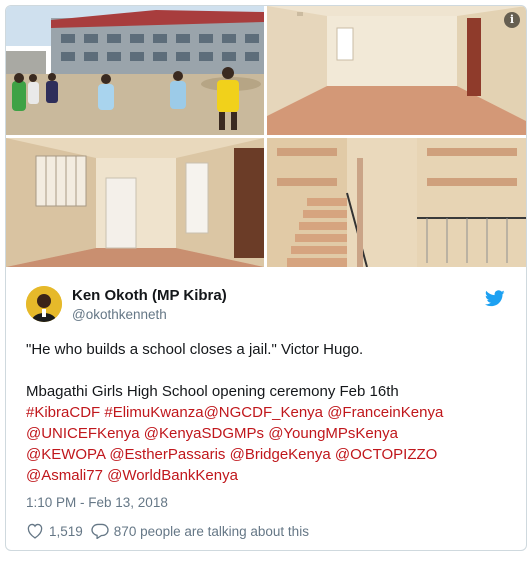 Image resolution: width=531 pixels, height=562 pixels. What do you see at coordinates (66, 531) in the screenshot?
I see `like-count: 1,519` at bounding box center [66, 531].